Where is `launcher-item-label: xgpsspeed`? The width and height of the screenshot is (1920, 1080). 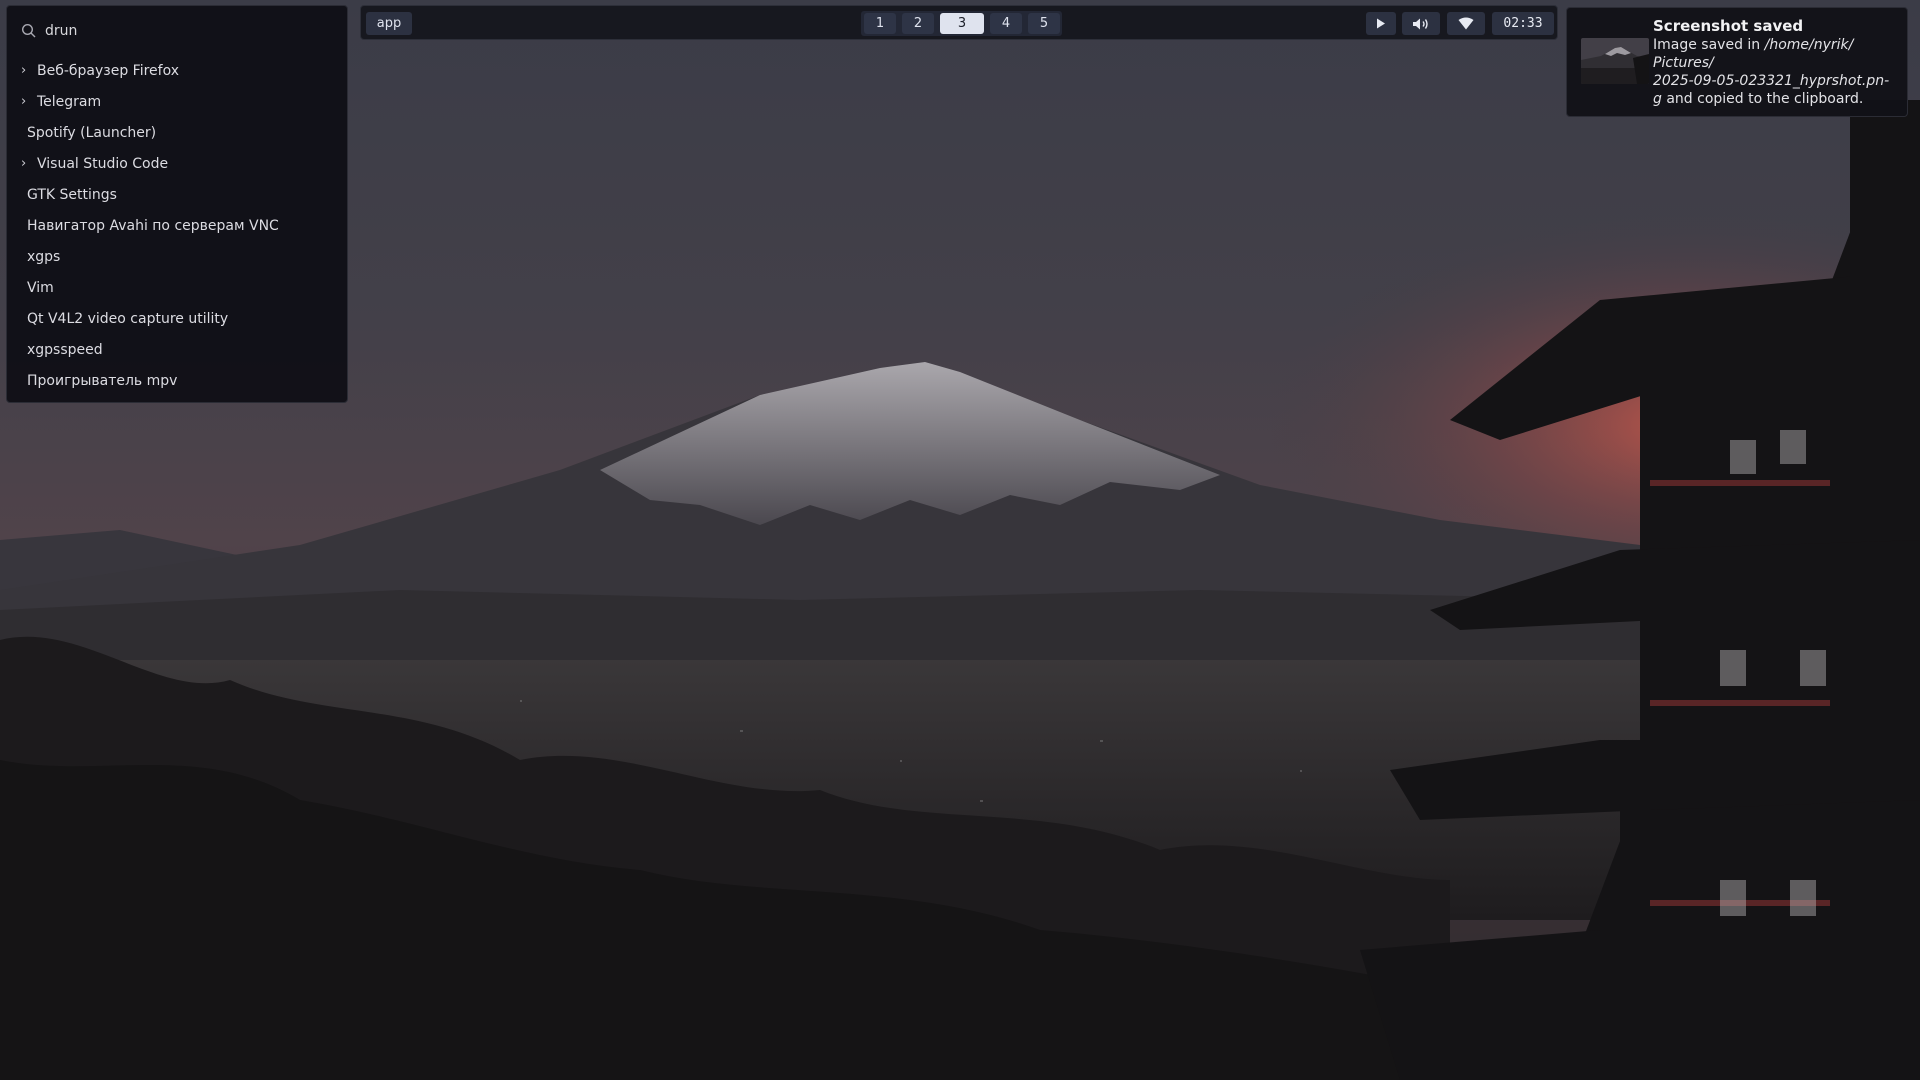 launcher-item-label: xgpsspeed is located at coordinates (65, 349).